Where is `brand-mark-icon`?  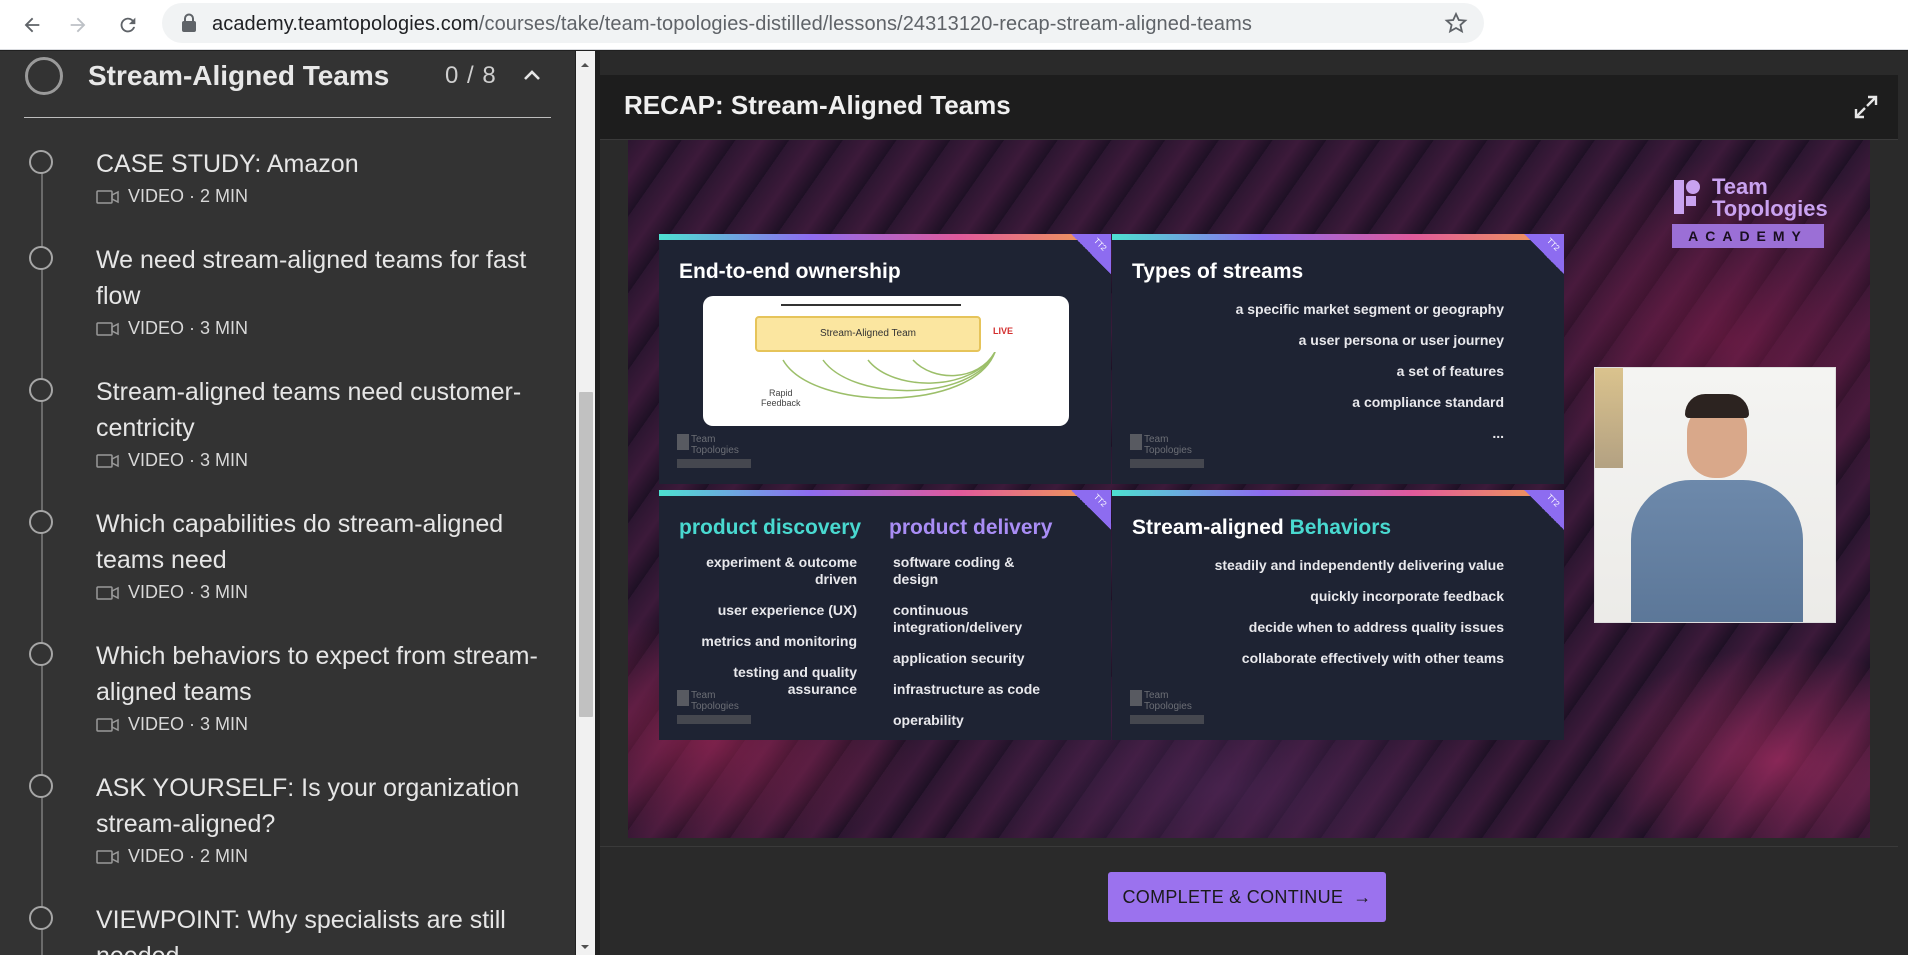 brand-mark-icon is located at coordinates (1687, 197).